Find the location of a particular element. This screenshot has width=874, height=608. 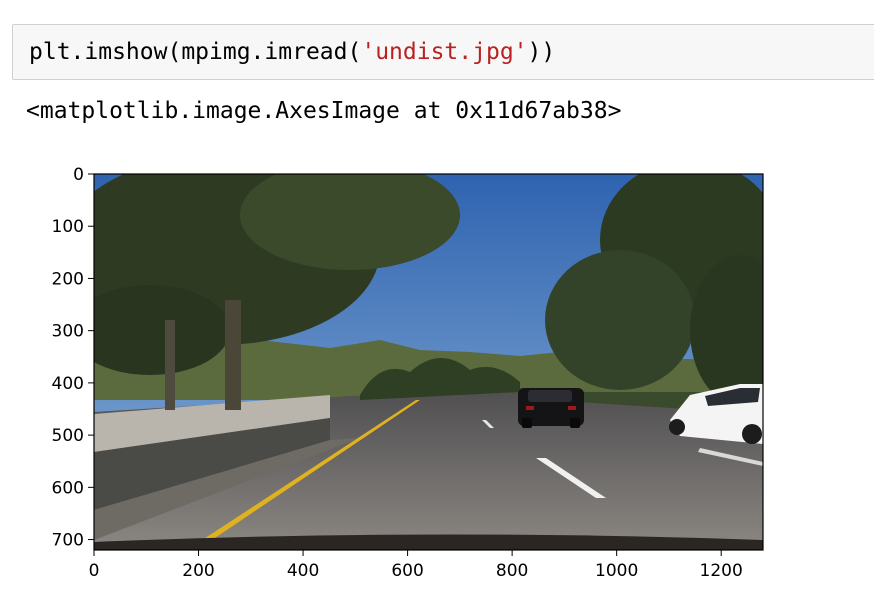

y-axis: 0 100 200 300 400 500 600 700 is located at coordinates (73, 358).